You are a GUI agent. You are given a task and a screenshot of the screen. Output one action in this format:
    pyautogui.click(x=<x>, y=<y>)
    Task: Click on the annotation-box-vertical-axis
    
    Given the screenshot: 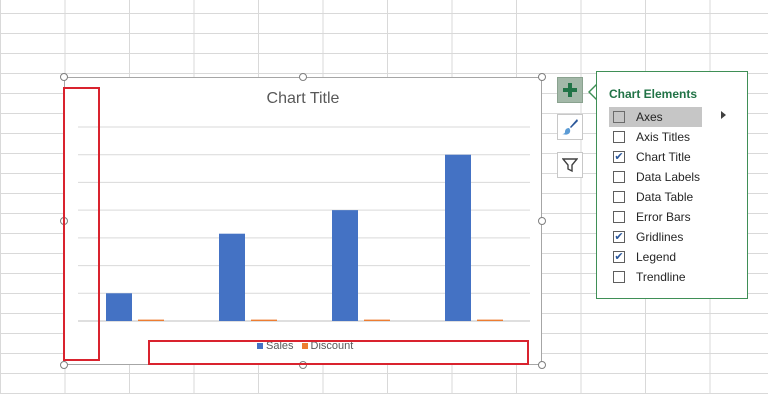 What is the action you would take?
    pyautogui.click(x=81, y=224)
    